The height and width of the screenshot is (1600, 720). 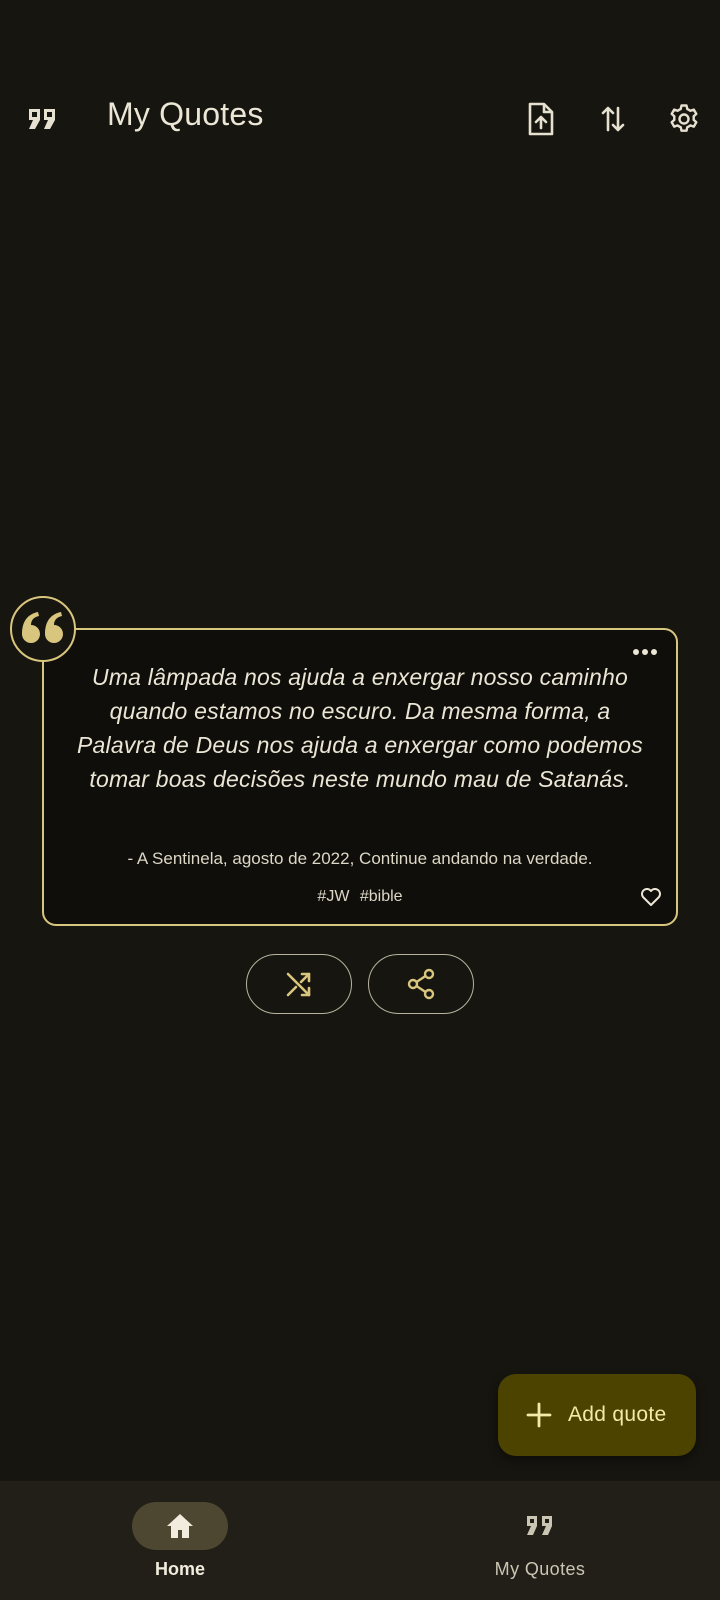 I want to click on quote-badge, so click(x=43, y=629).